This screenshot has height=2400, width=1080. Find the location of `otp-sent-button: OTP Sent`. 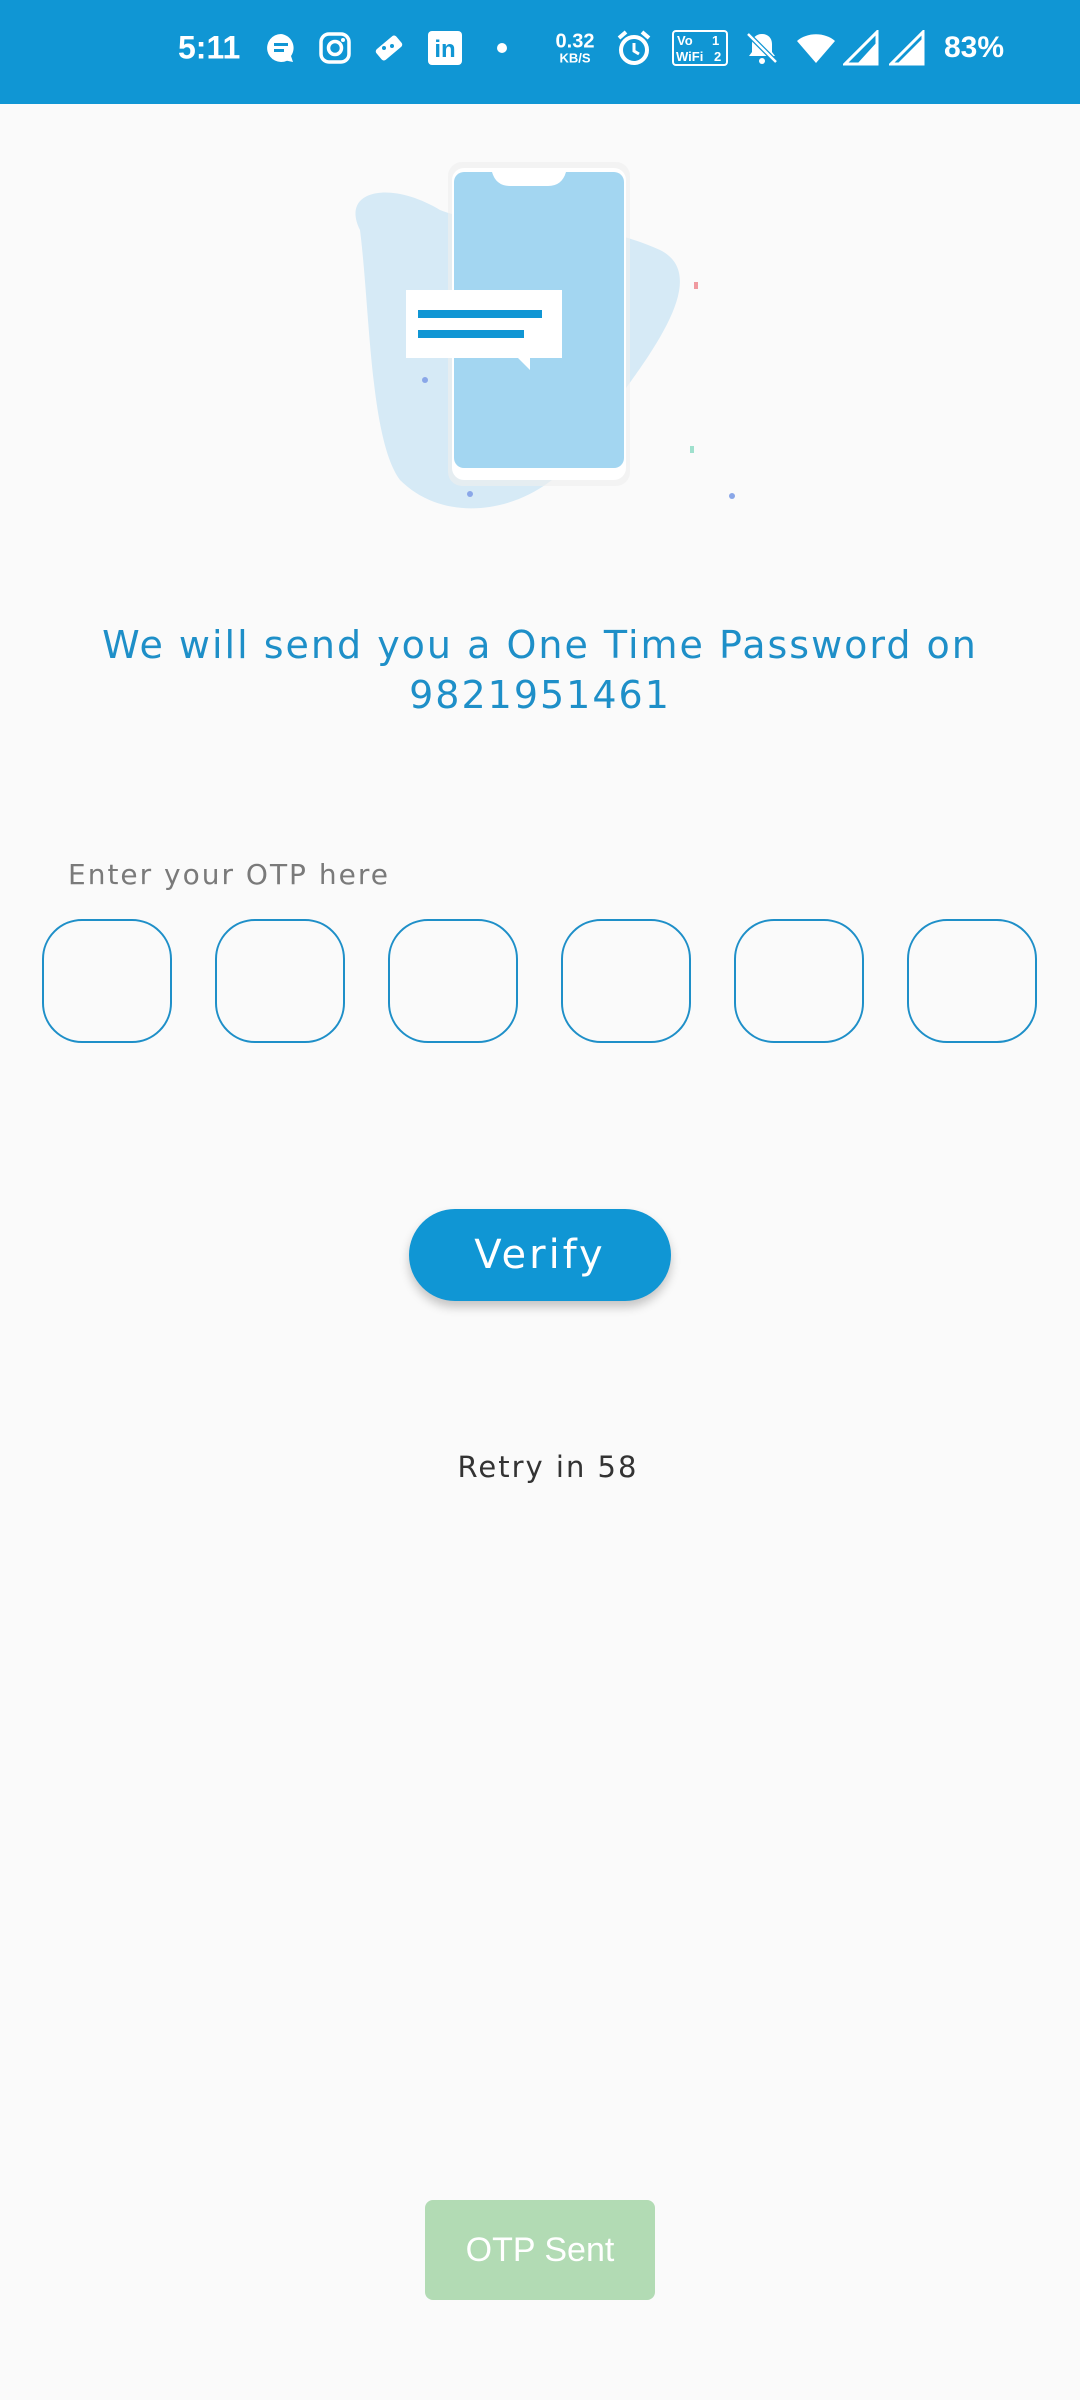

otp-sent-button: OTP Sent is located at coordinates (540, 2250).